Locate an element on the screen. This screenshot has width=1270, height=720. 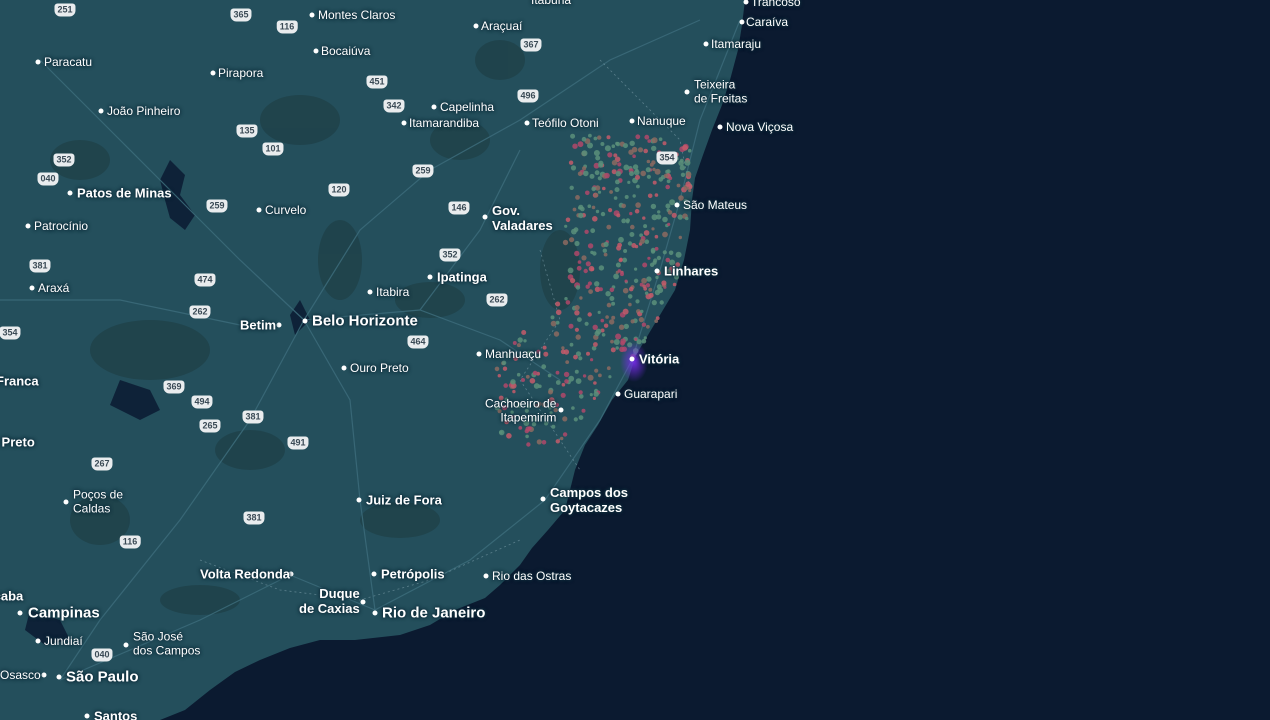
place-label: São Mateus is located at coordinates (715, 205).